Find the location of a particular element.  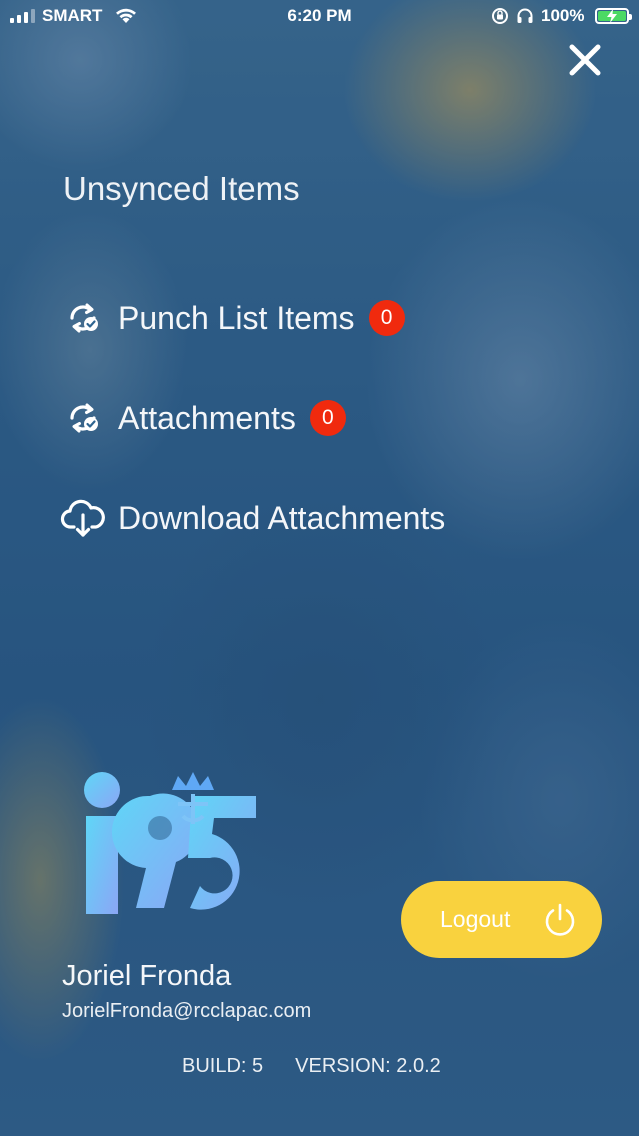

headphones-icon is located at coordinates (525, 18).